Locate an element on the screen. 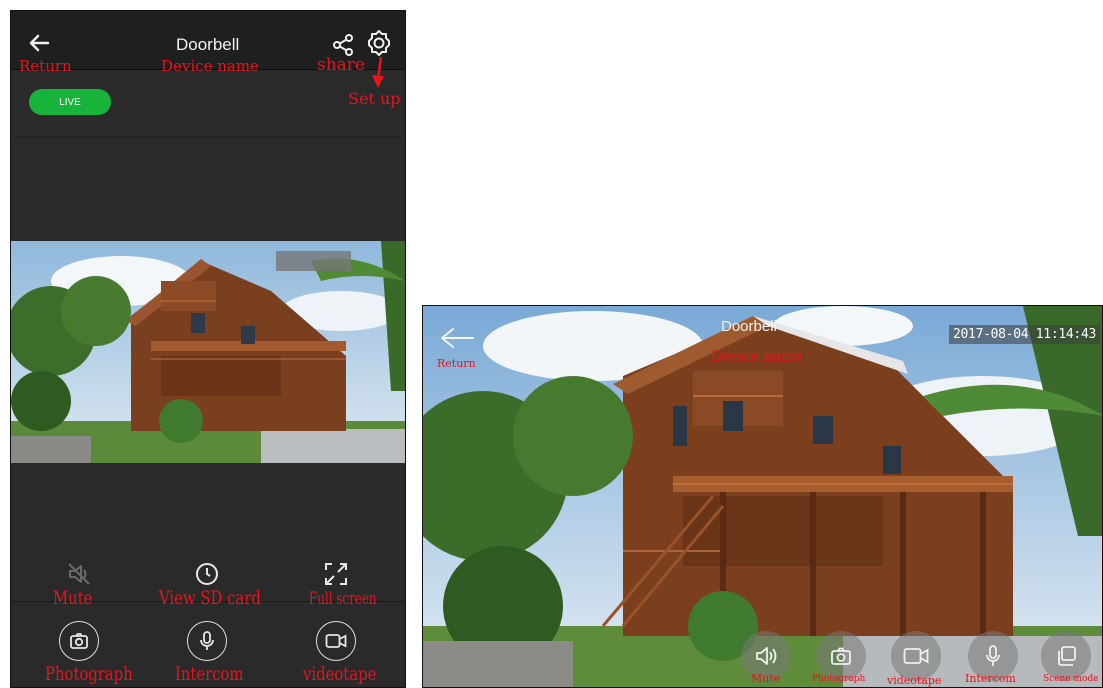 The image size is (1103, 688). divider is located at coordinates (208, 136).